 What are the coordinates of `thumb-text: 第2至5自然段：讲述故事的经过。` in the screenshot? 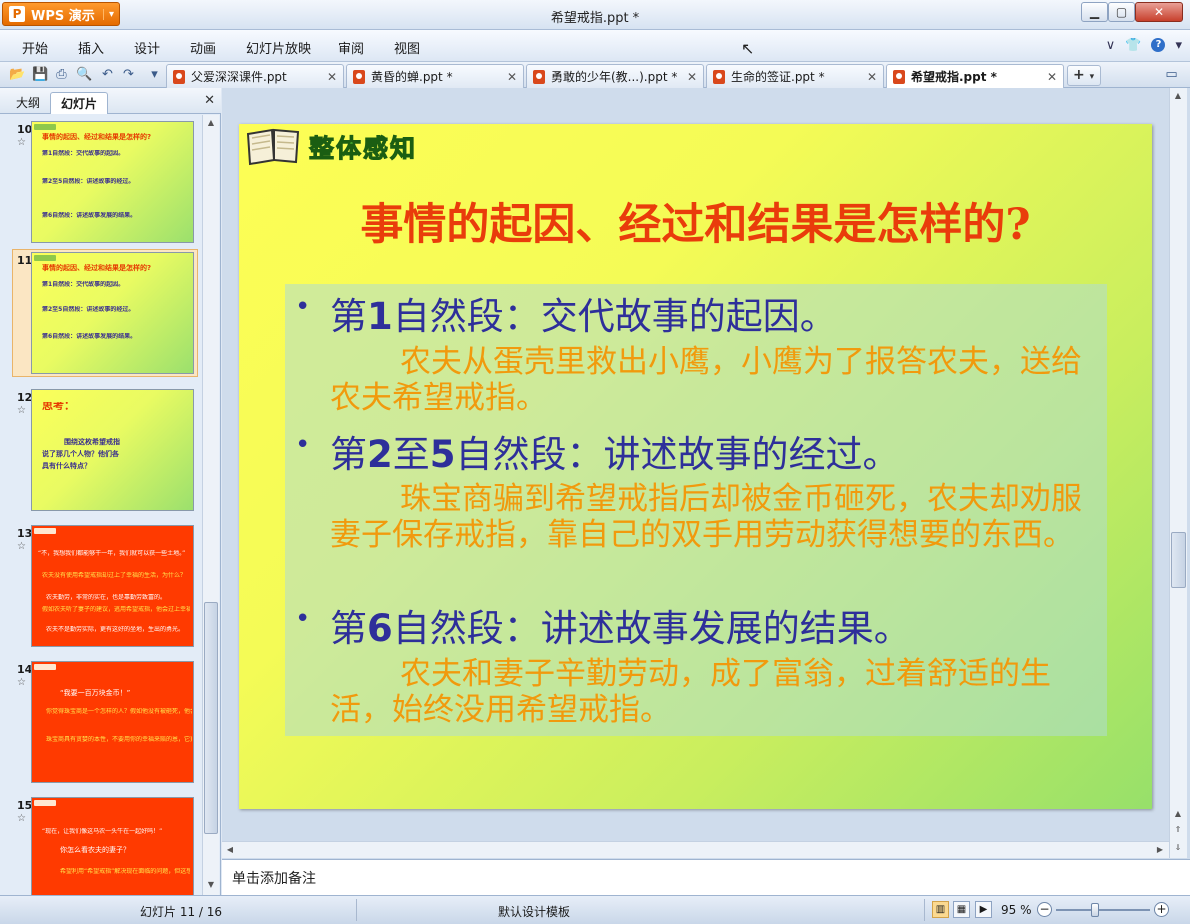 It's located at (88, 181).